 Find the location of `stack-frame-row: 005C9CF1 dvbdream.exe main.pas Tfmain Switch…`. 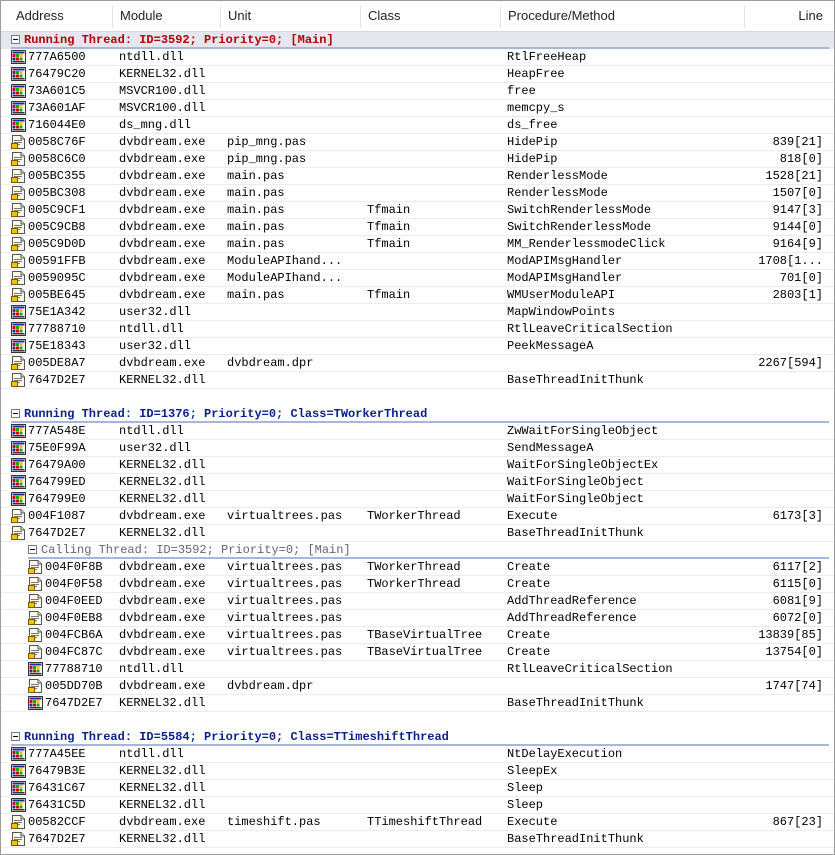

stack-frame-row: 005C9CF1 dvbdream.exe main.pas Tfmain Switch… is located at coordinates (417, 210).